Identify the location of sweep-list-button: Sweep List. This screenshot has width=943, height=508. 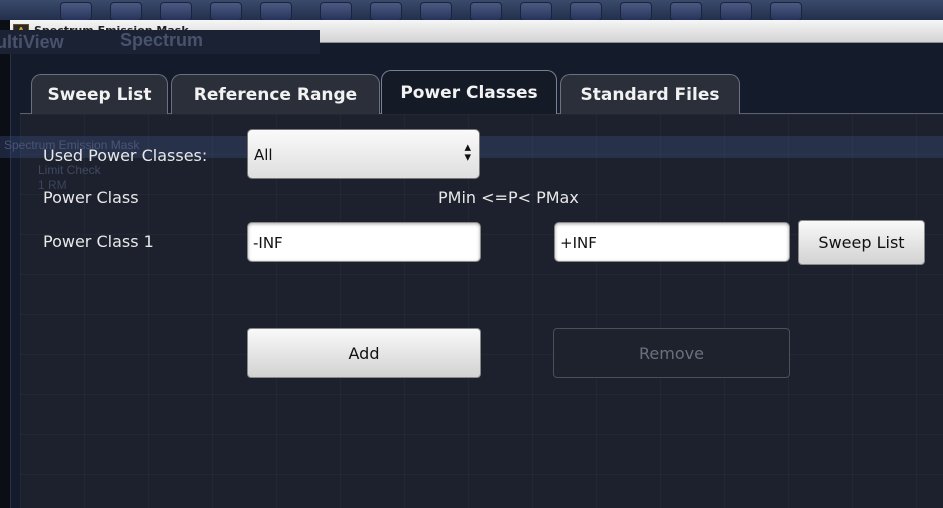
(861, 242).